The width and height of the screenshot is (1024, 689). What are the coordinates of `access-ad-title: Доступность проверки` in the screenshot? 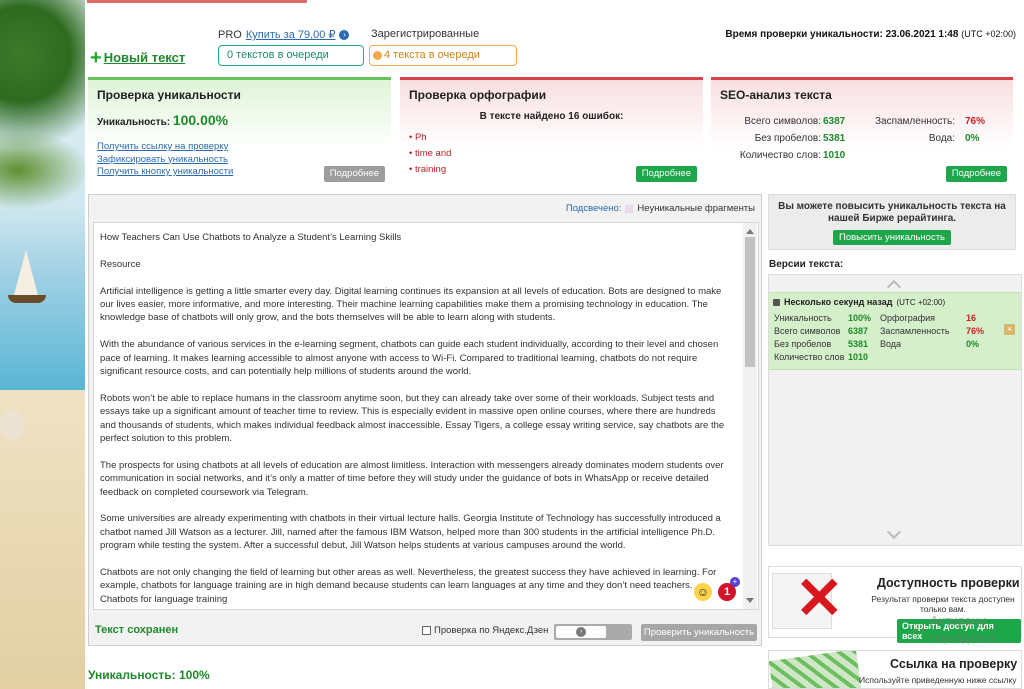 It's located at (948, 583).